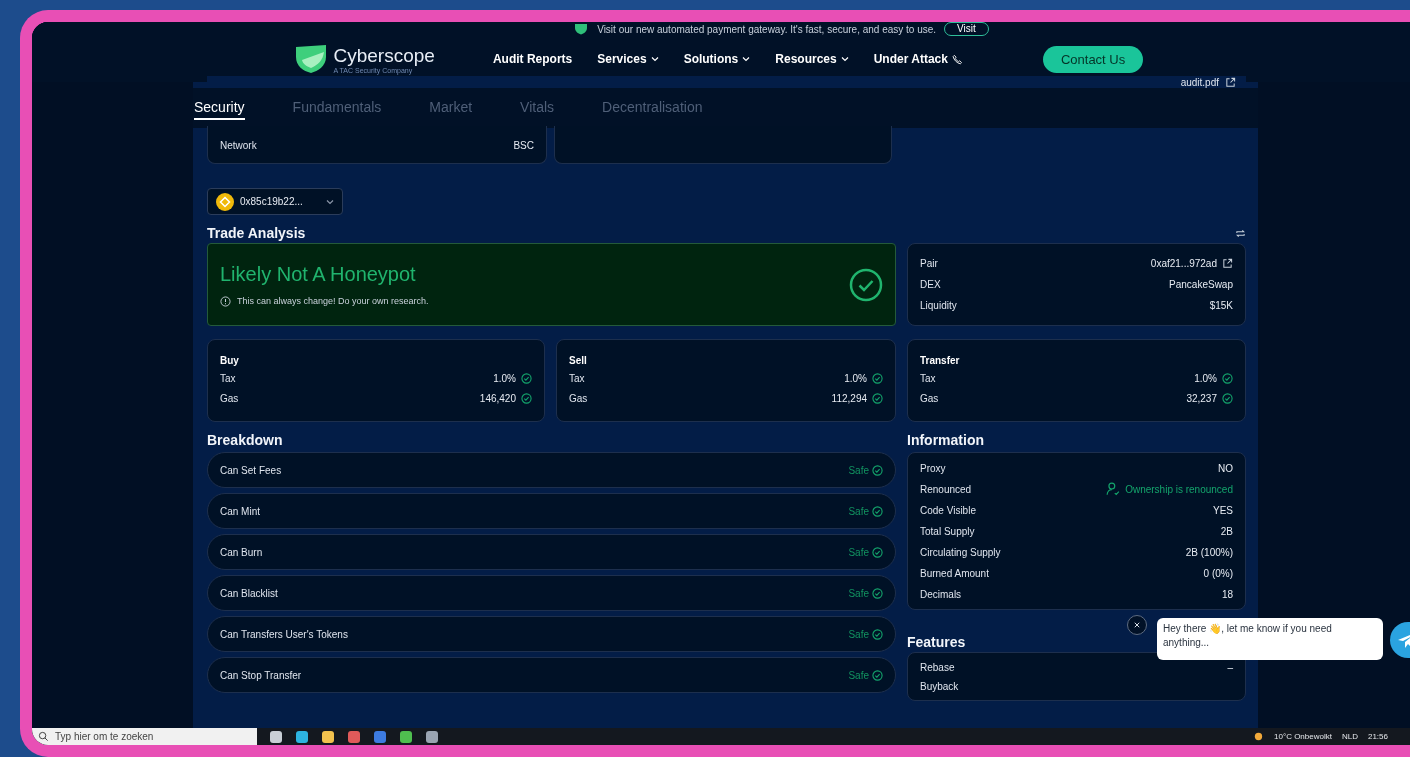 The height and width of the screenshot is (757, 1410). Describe the element at coordinates (1230, 667) in the screenshot. I see `row-value: –` at that location.